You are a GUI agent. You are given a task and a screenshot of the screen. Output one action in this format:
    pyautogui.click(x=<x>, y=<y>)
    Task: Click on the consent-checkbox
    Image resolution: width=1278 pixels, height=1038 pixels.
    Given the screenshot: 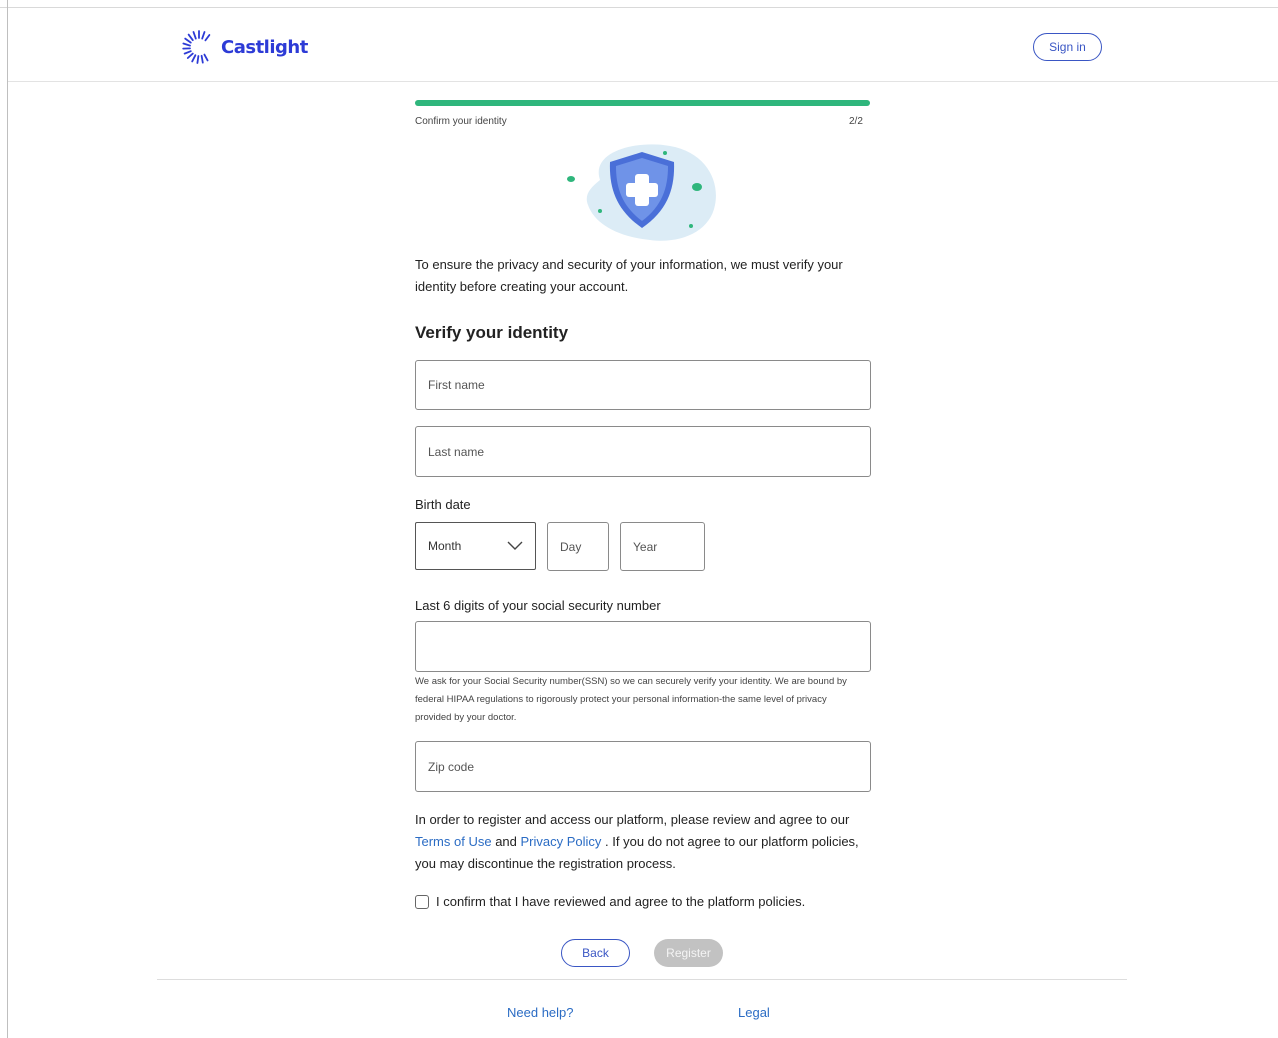 What is the action you would take?
    pyautogui.click(x=422, y=901)
    